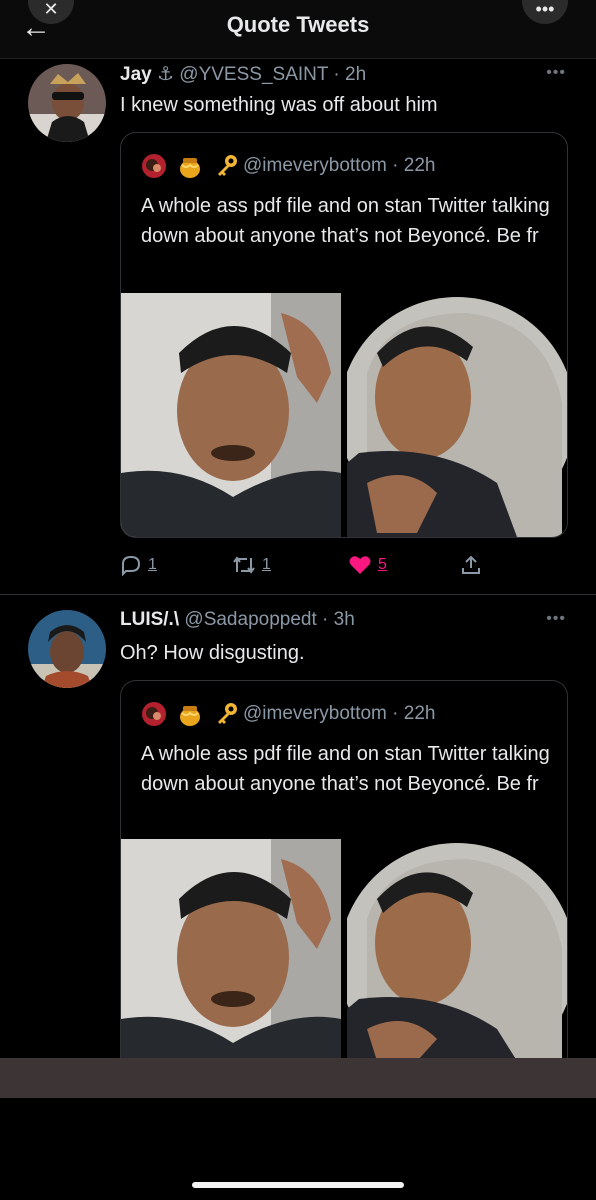 This screenshot has height=1200, width=596. Describe the element at coordinates (136, 74) in the screenshot. I see `display-name: Jay` at that location.